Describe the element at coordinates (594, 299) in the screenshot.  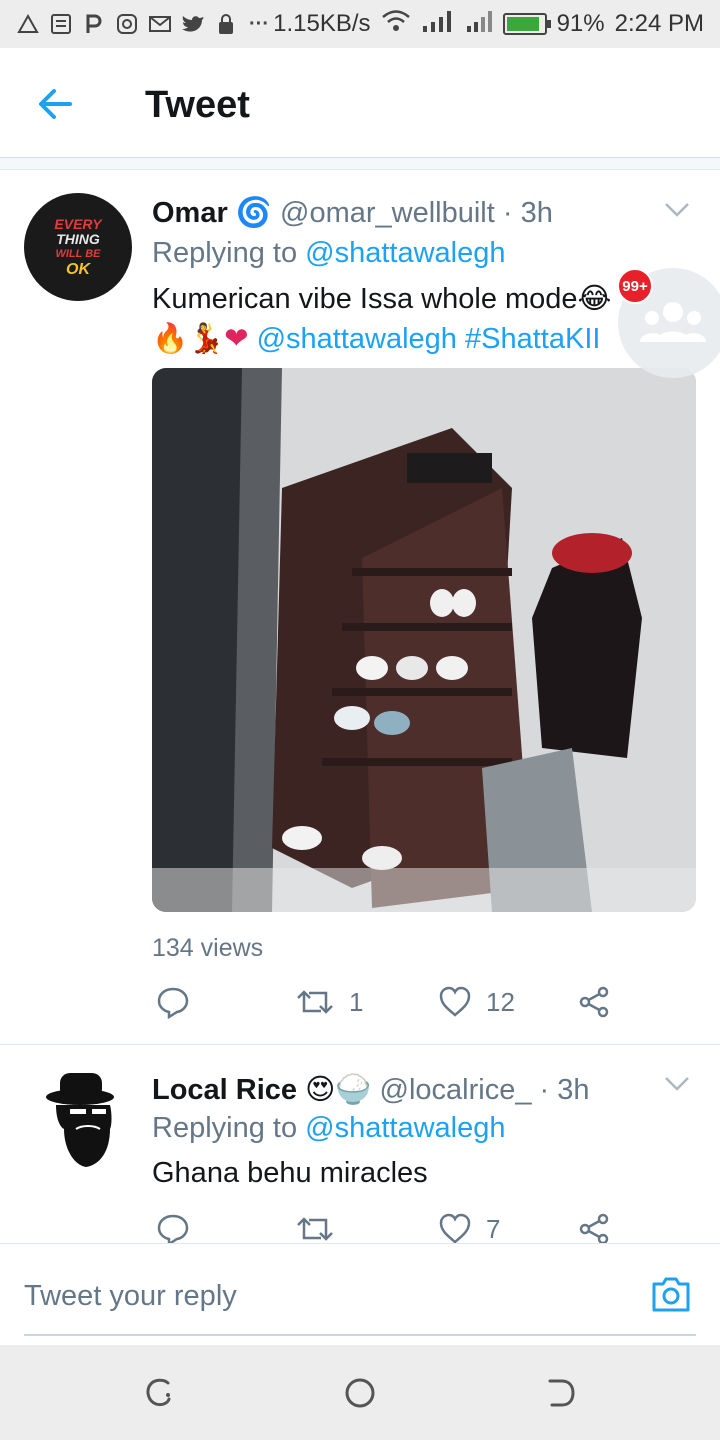
I see `laughing-emoji-icon: 😂` at that location.